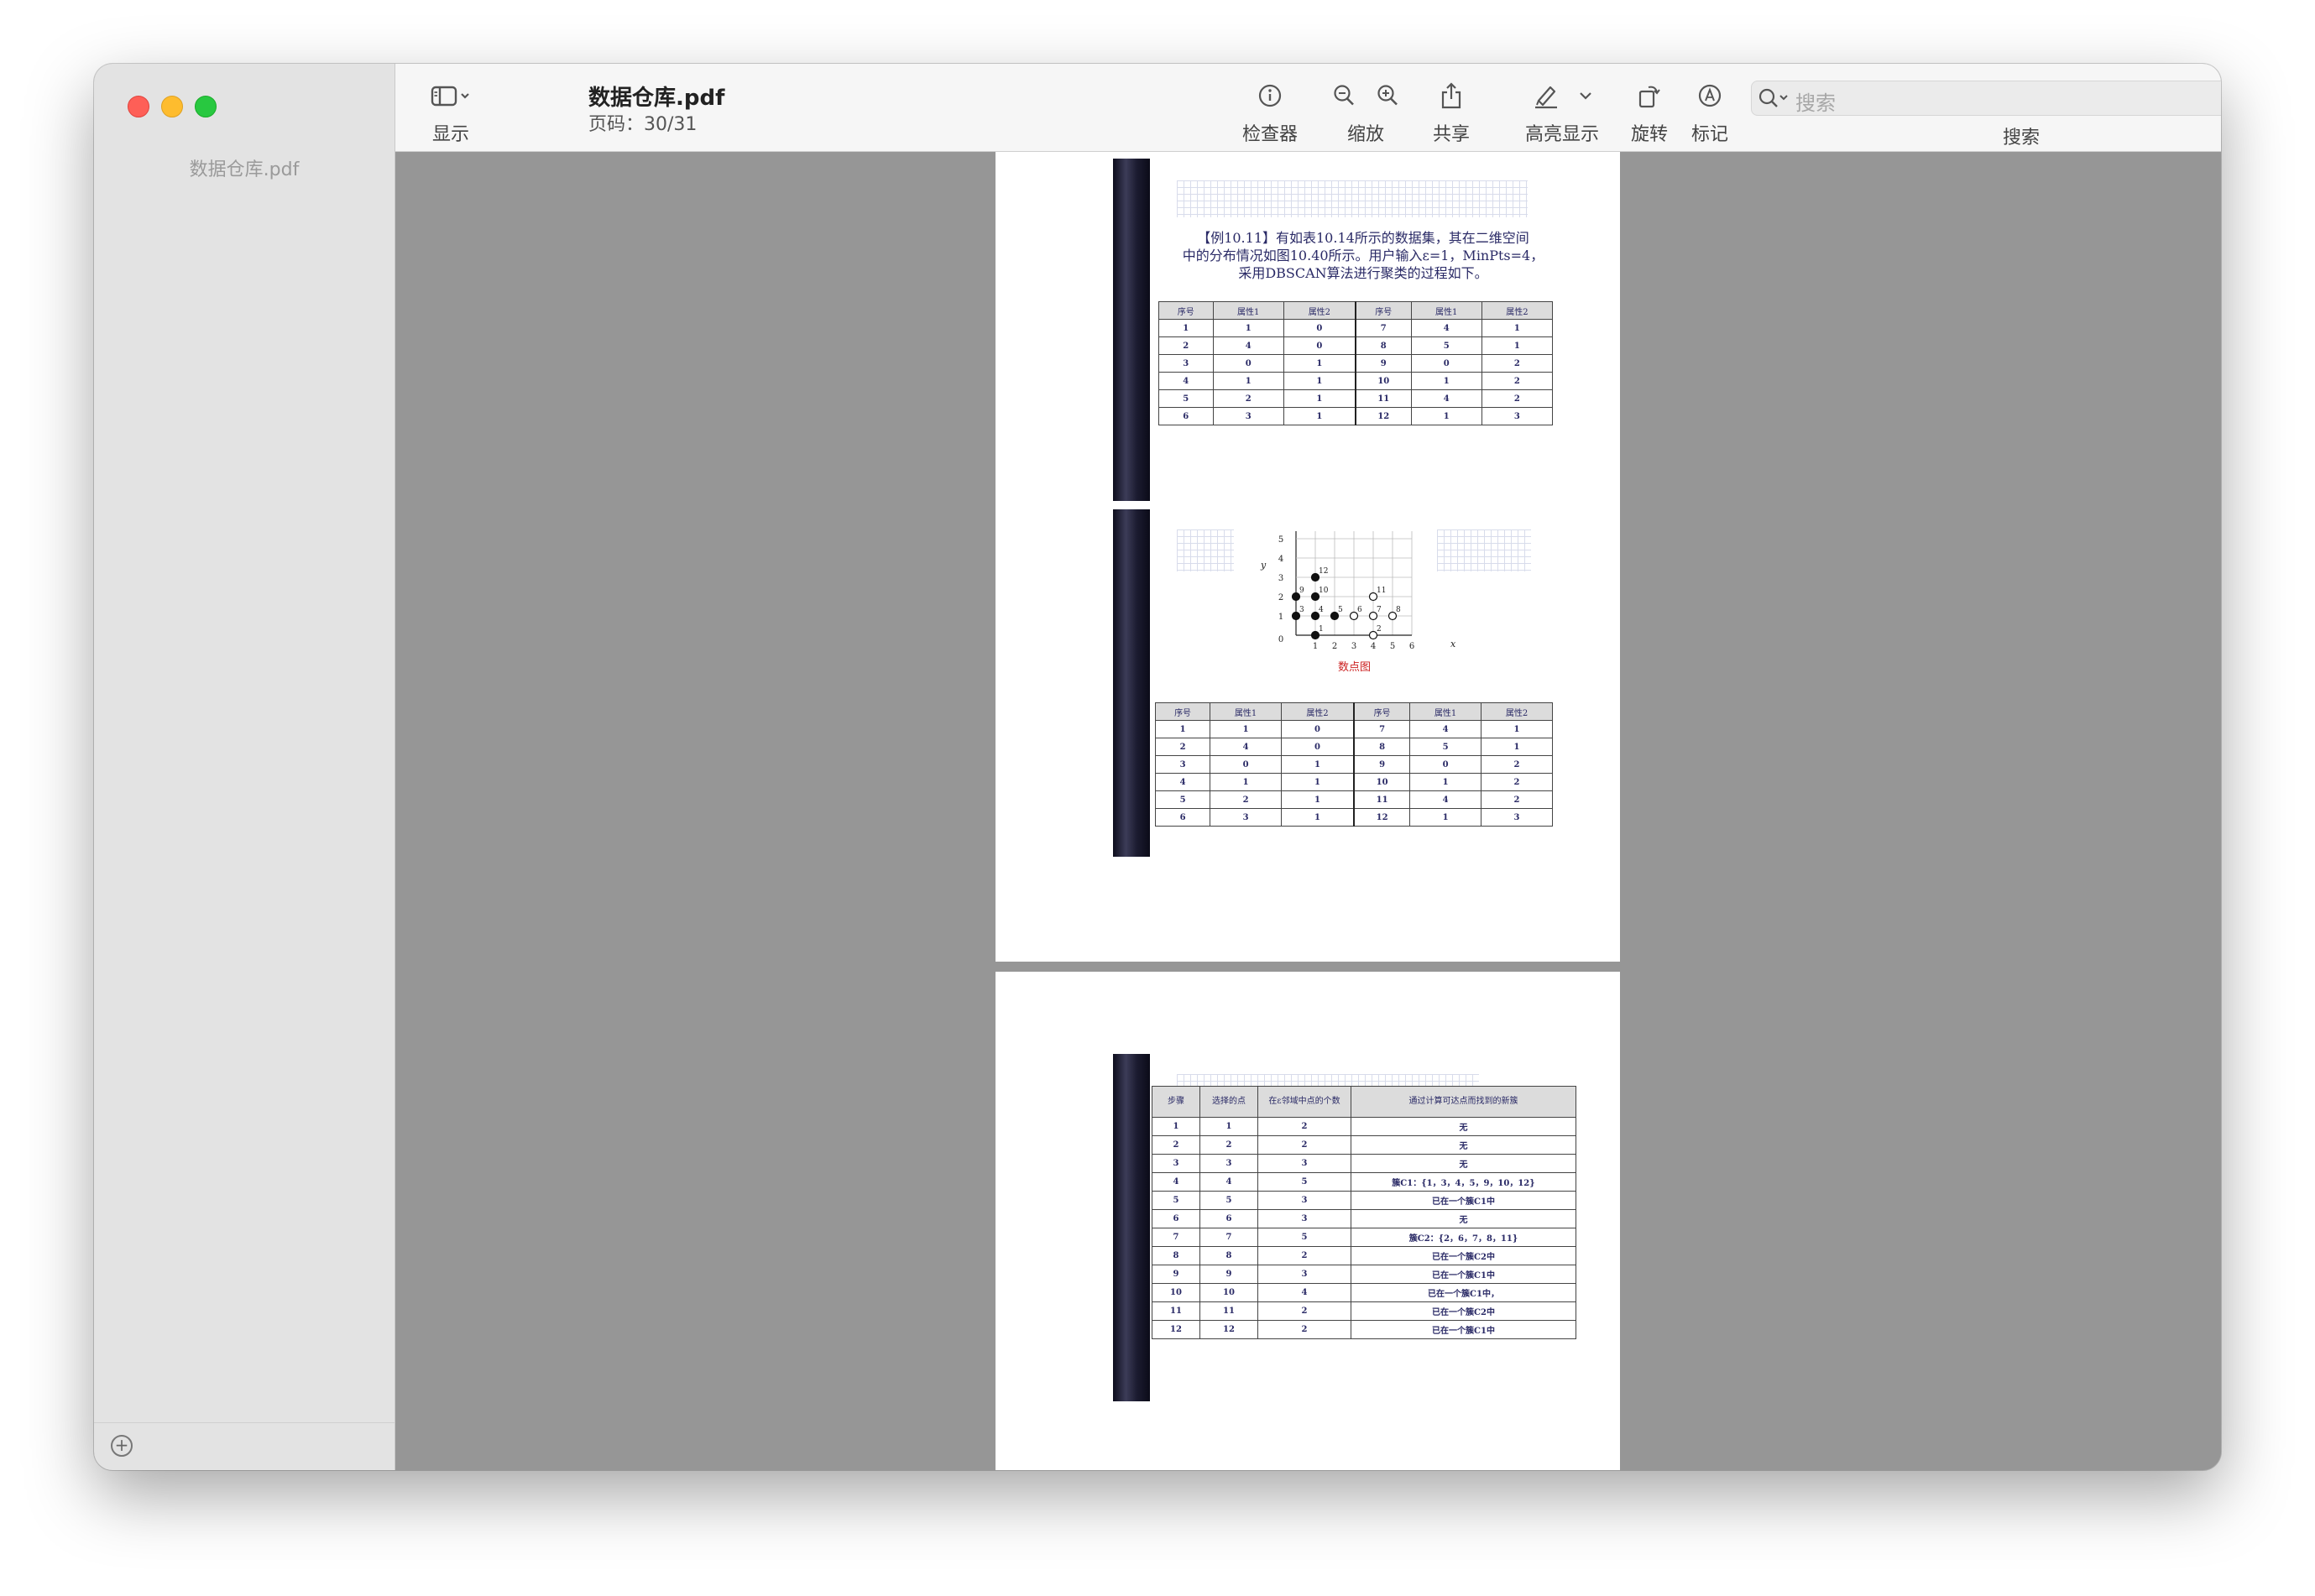 The width and height of the screenshot is (2315, 1596). Describe the element at coordinates (1356, 328) in the screenshot. I see `table-row: 1 1 0 7 4 1` at that location.